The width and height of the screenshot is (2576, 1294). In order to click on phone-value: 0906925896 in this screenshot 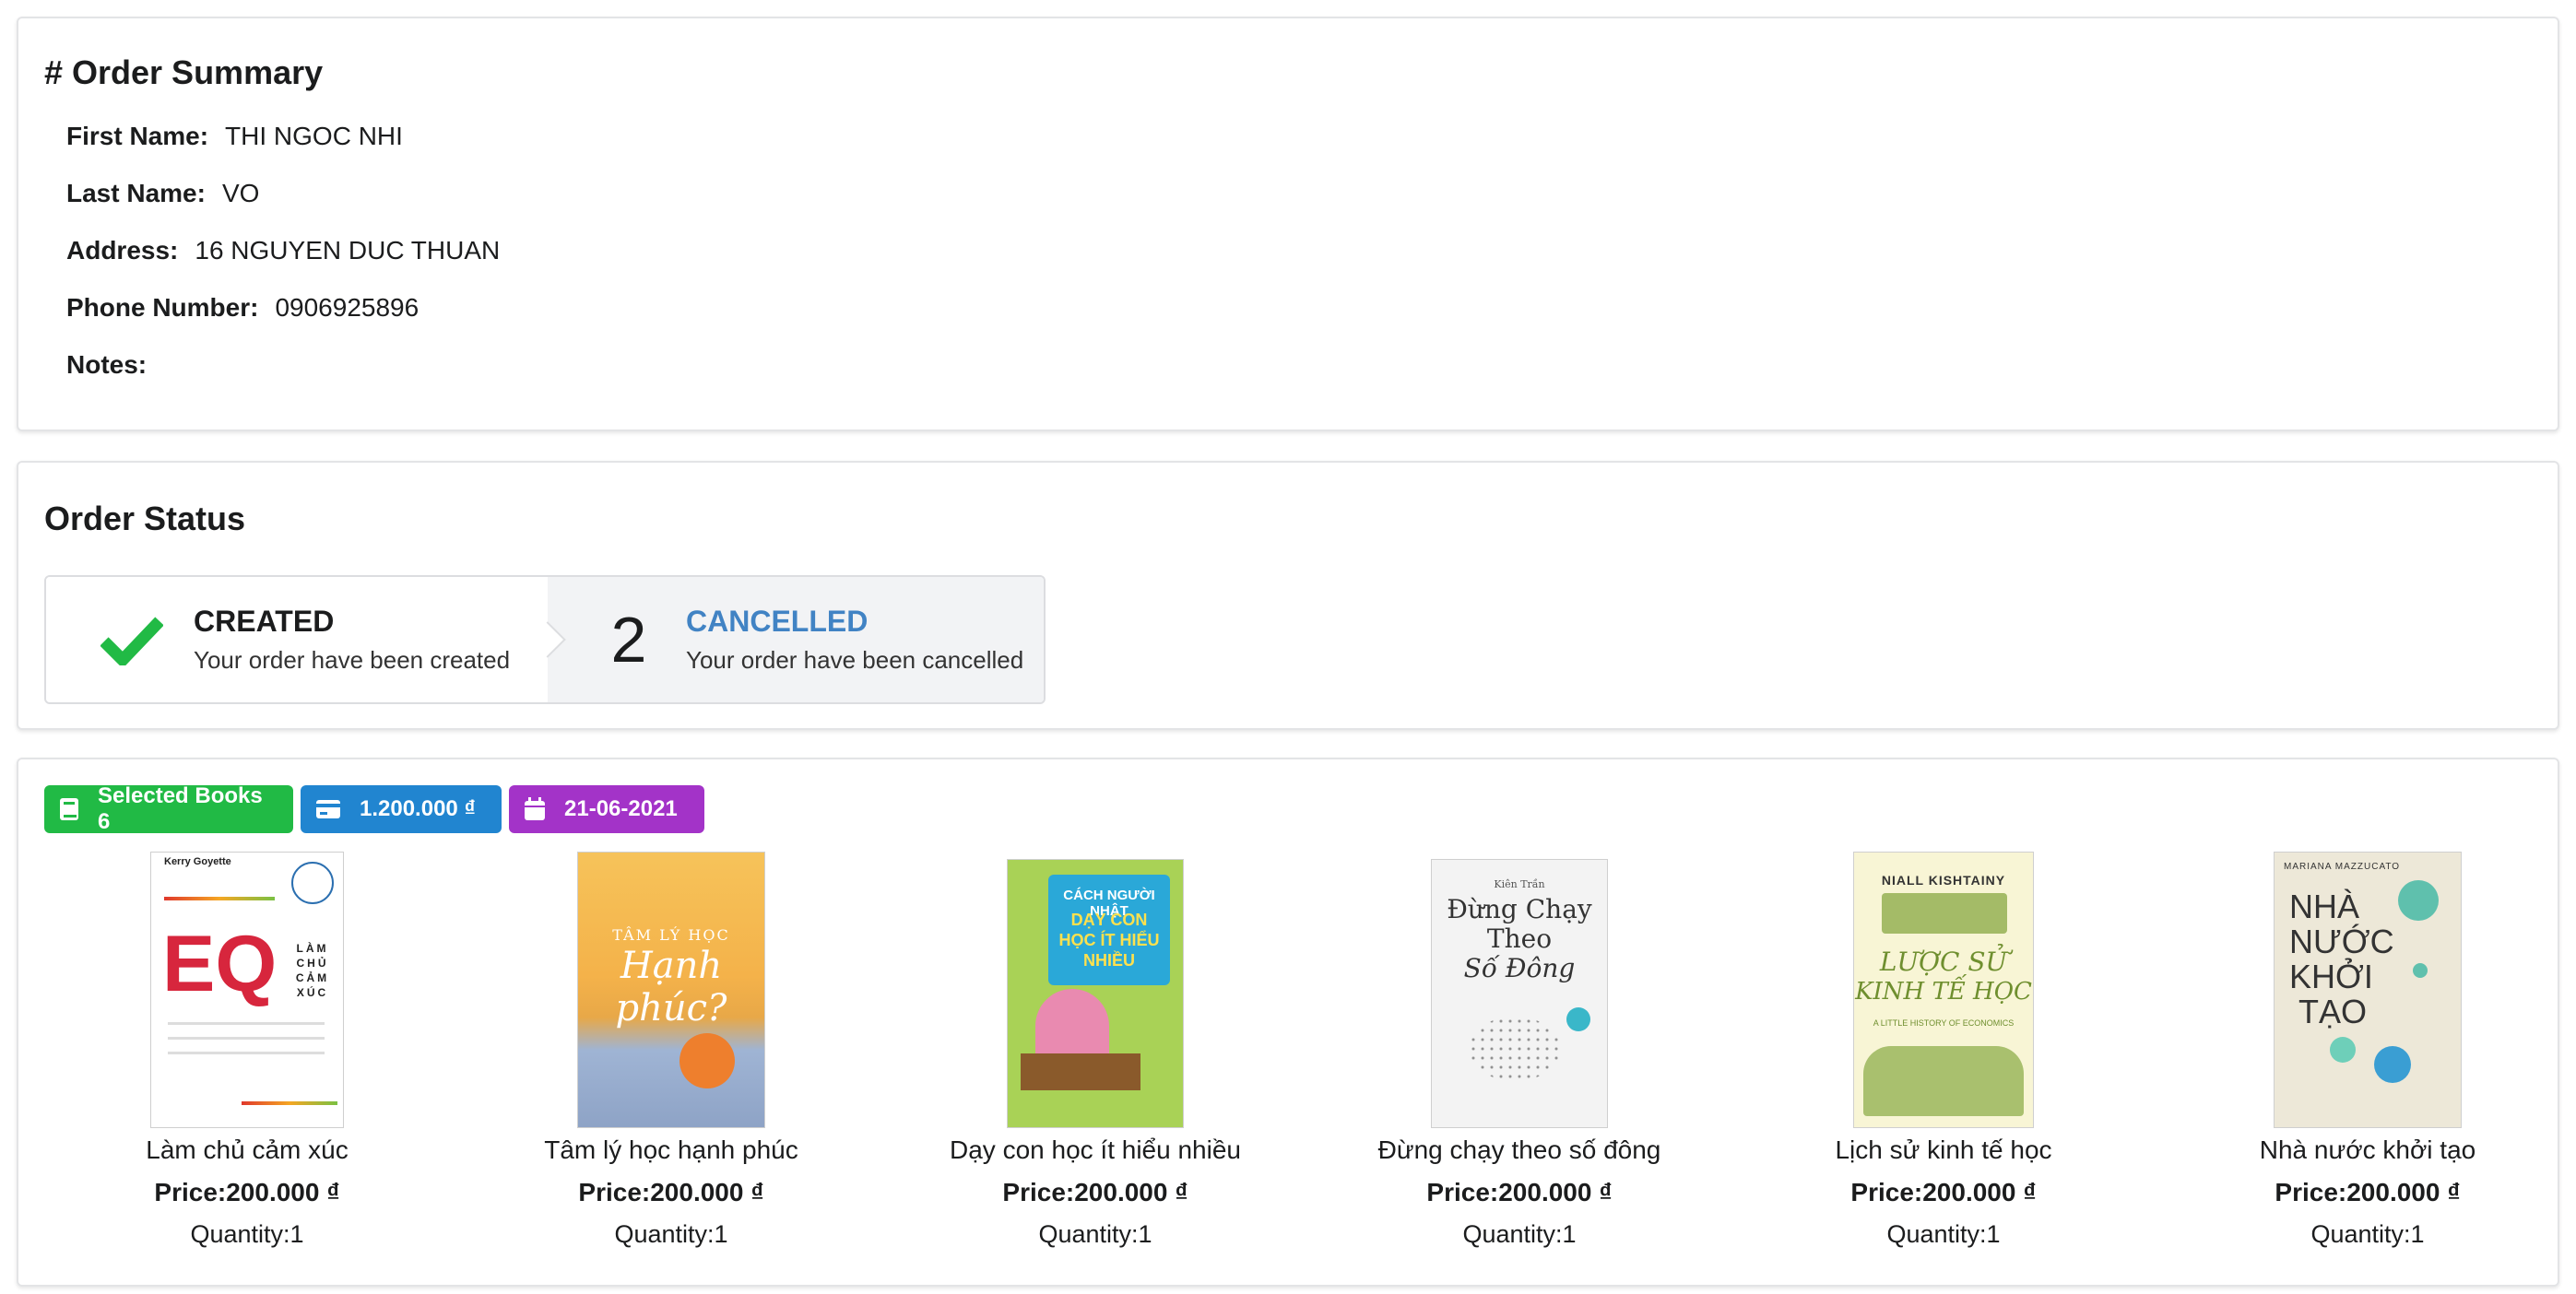, I will do `click(347, 307)`.